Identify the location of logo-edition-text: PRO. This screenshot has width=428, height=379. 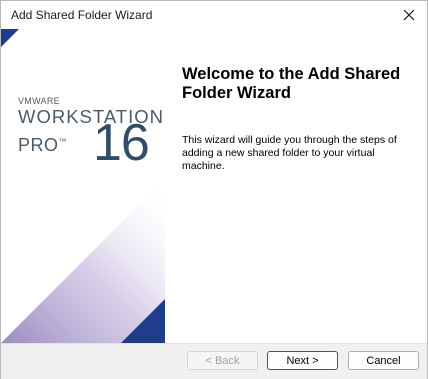
(38, 145).